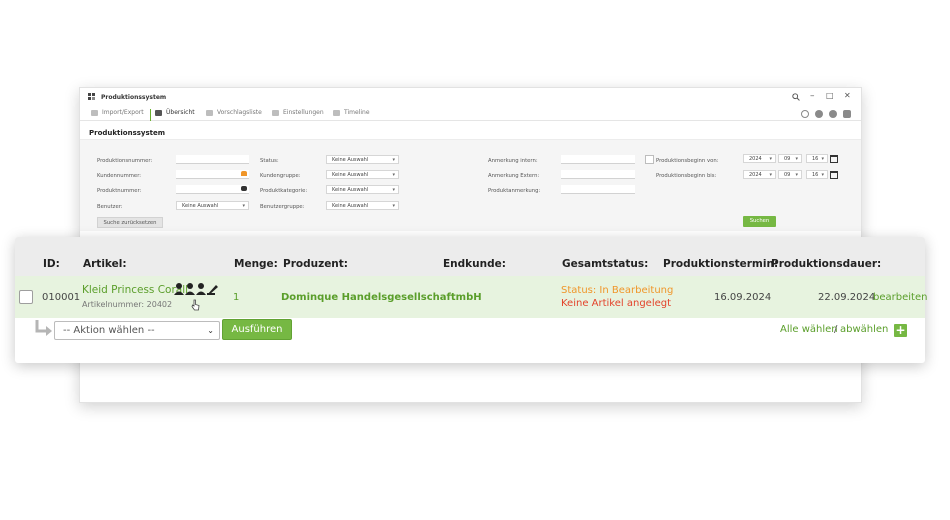  Describe the element at coordinates (210, 330) in the screenshot. I see `chevron-down-icon: ⌄` at that location.